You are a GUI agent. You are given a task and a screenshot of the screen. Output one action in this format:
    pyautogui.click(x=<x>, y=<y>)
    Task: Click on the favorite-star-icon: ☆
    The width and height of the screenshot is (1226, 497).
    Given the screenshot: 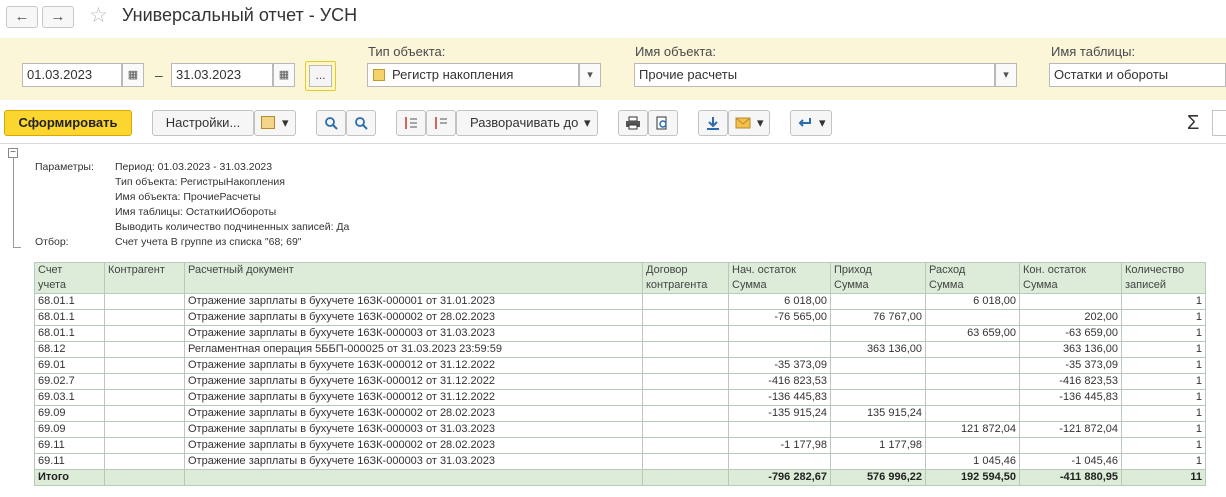 What is the action you would take?
    pyautogui.click(x=98, y=15)
    